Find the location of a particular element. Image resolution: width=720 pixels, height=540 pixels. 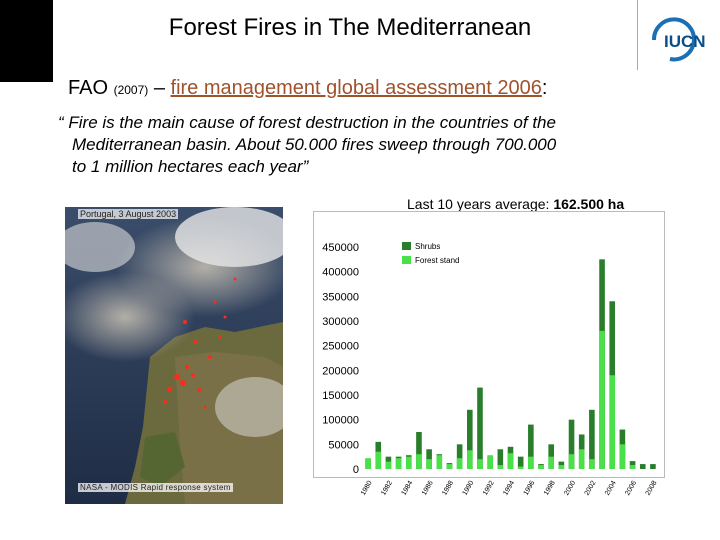

x-tick-label: 1982 is located at coordinates (387, 488).